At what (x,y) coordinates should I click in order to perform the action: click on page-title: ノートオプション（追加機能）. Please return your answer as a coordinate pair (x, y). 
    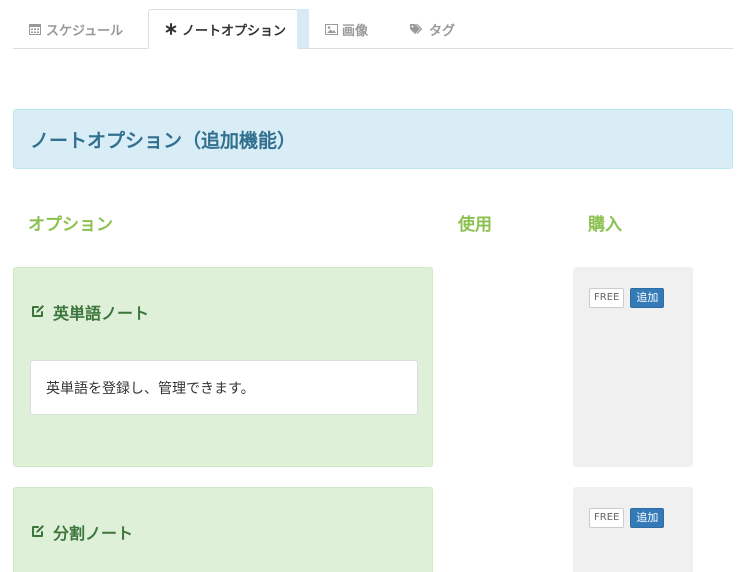
    Looking at the image, I should click on (163, 140).